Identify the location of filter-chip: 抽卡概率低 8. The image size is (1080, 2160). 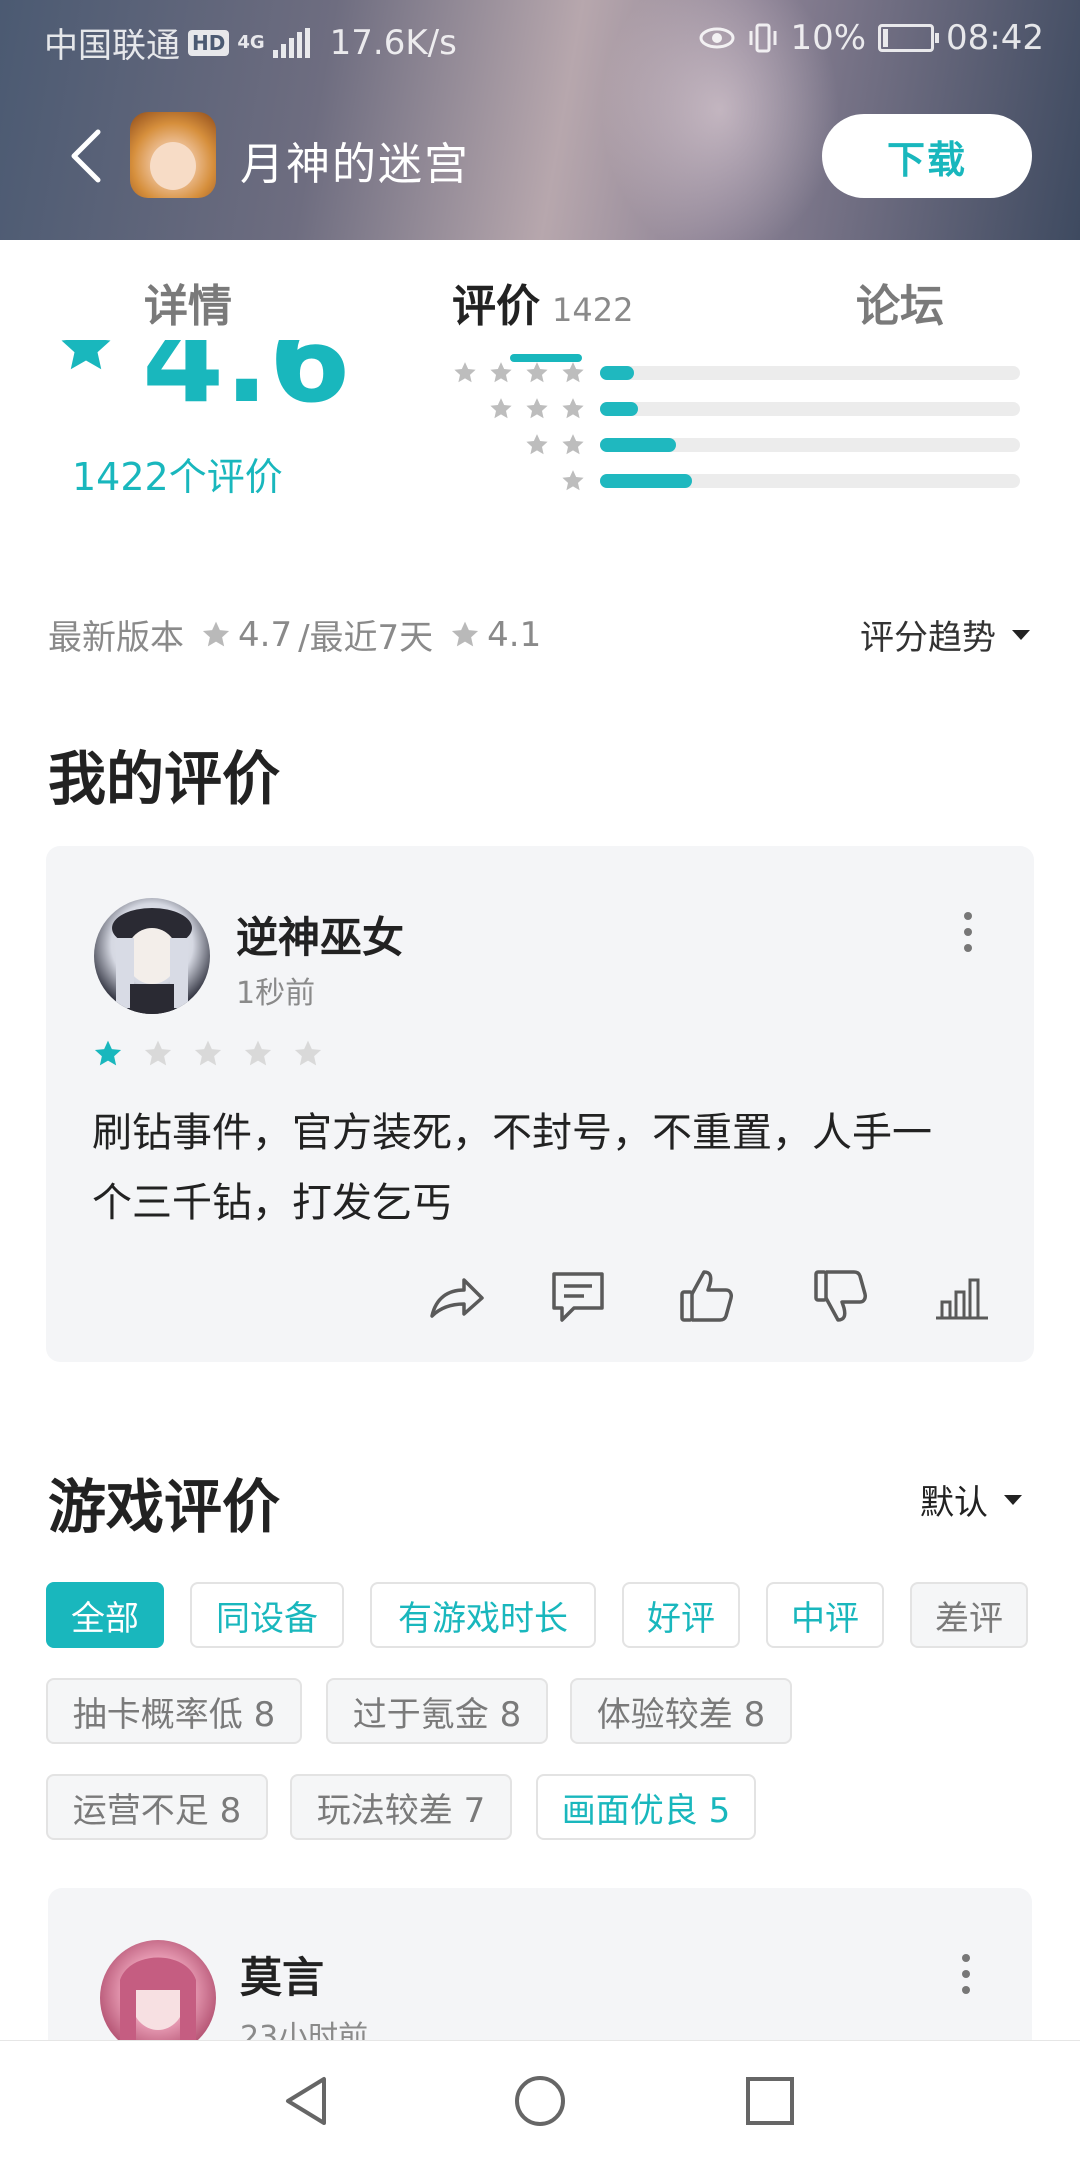
(174, 1711).